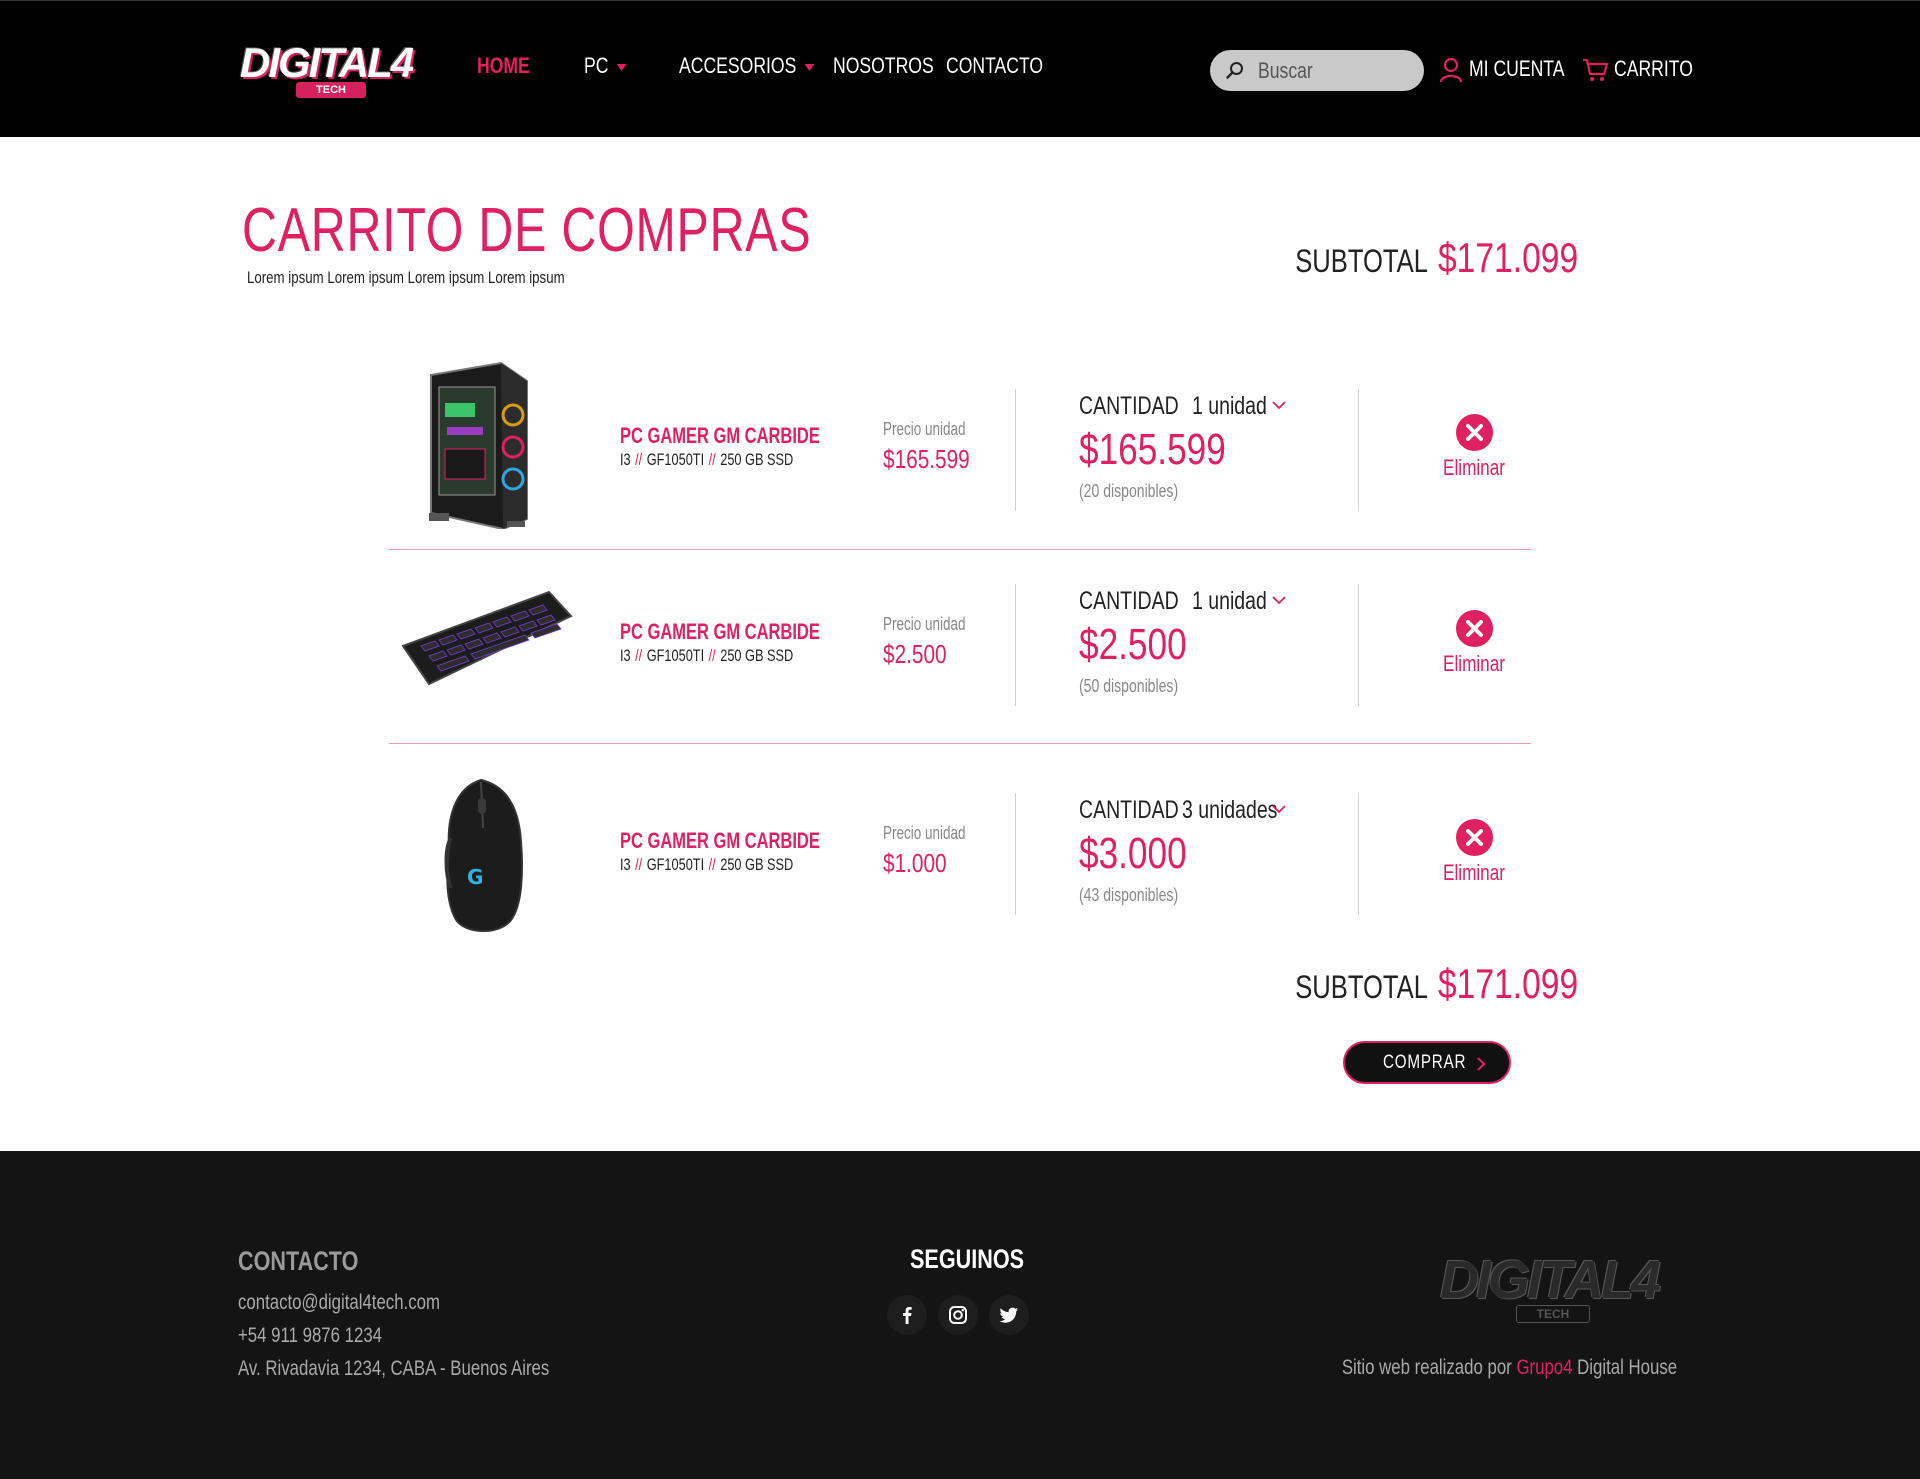  What do you see at coordinates (475, 877) in the screenshot?
I see `svg-text: G` at bounding box center [475, 877].